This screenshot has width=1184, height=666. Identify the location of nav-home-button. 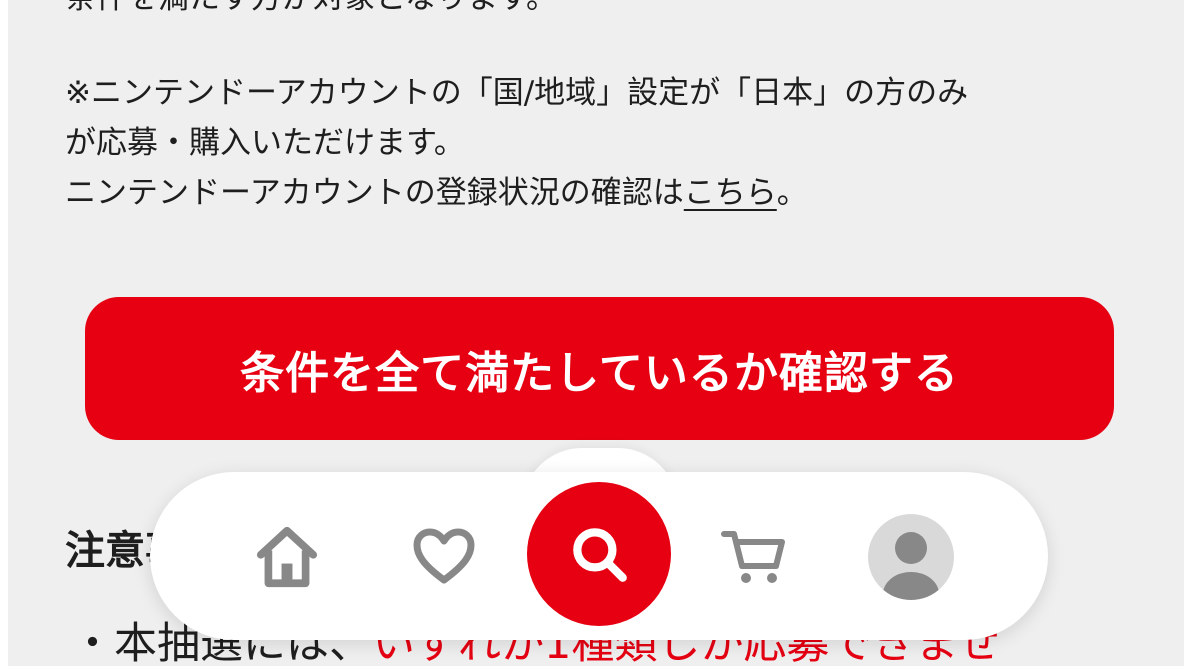
(287, 557).